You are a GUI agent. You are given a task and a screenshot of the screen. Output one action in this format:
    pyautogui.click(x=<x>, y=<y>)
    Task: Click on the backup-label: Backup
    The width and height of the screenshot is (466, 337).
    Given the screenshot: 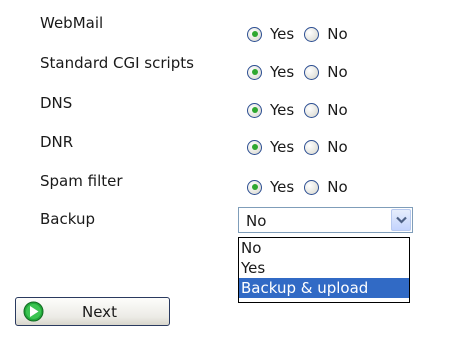 What is the action you would take?
    pyautogui.click(x=67, y=219)
    